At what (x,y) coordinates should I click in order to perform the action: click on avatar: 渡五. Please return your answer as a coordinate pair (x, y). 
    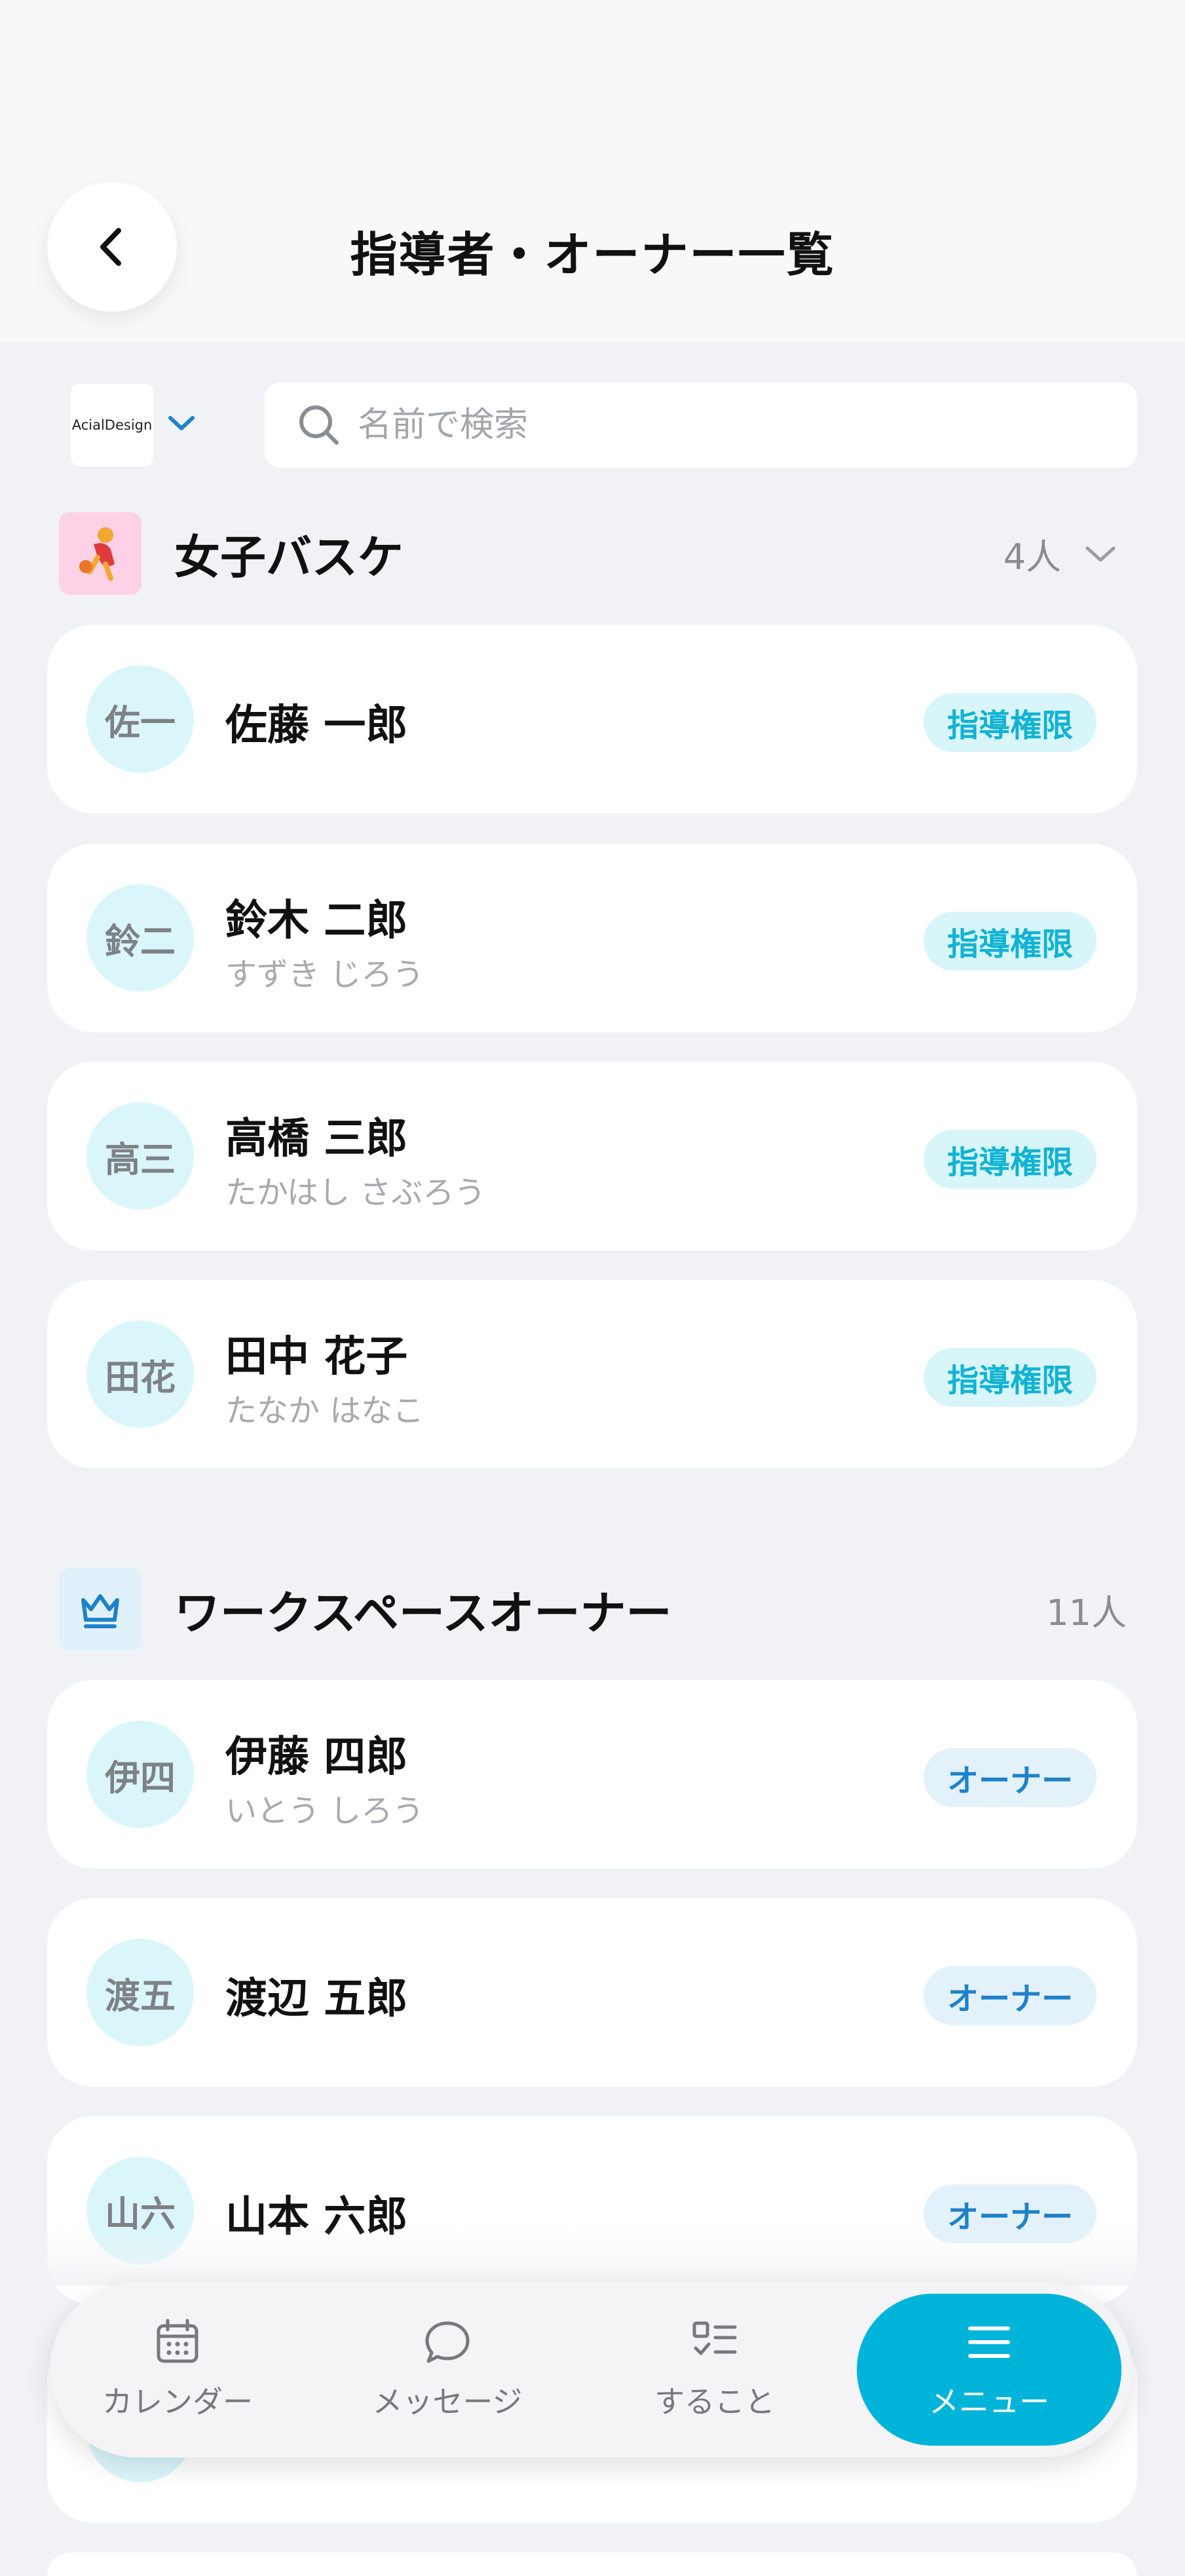
    Looking at the image, I should click on (140, 1992).